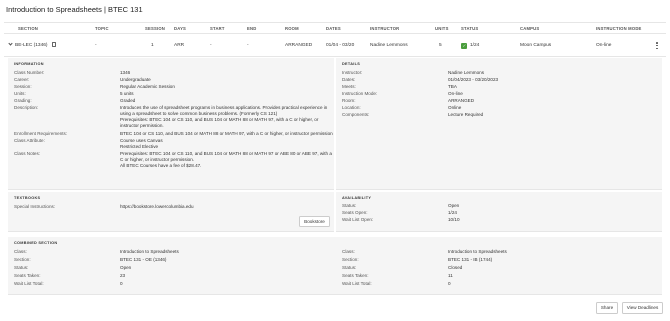 Image resolution: width=670 pixels, height=321 pixels. Describe the element at coordinates (53, 44) in the screenshot. I see `copy-icon` at that location.